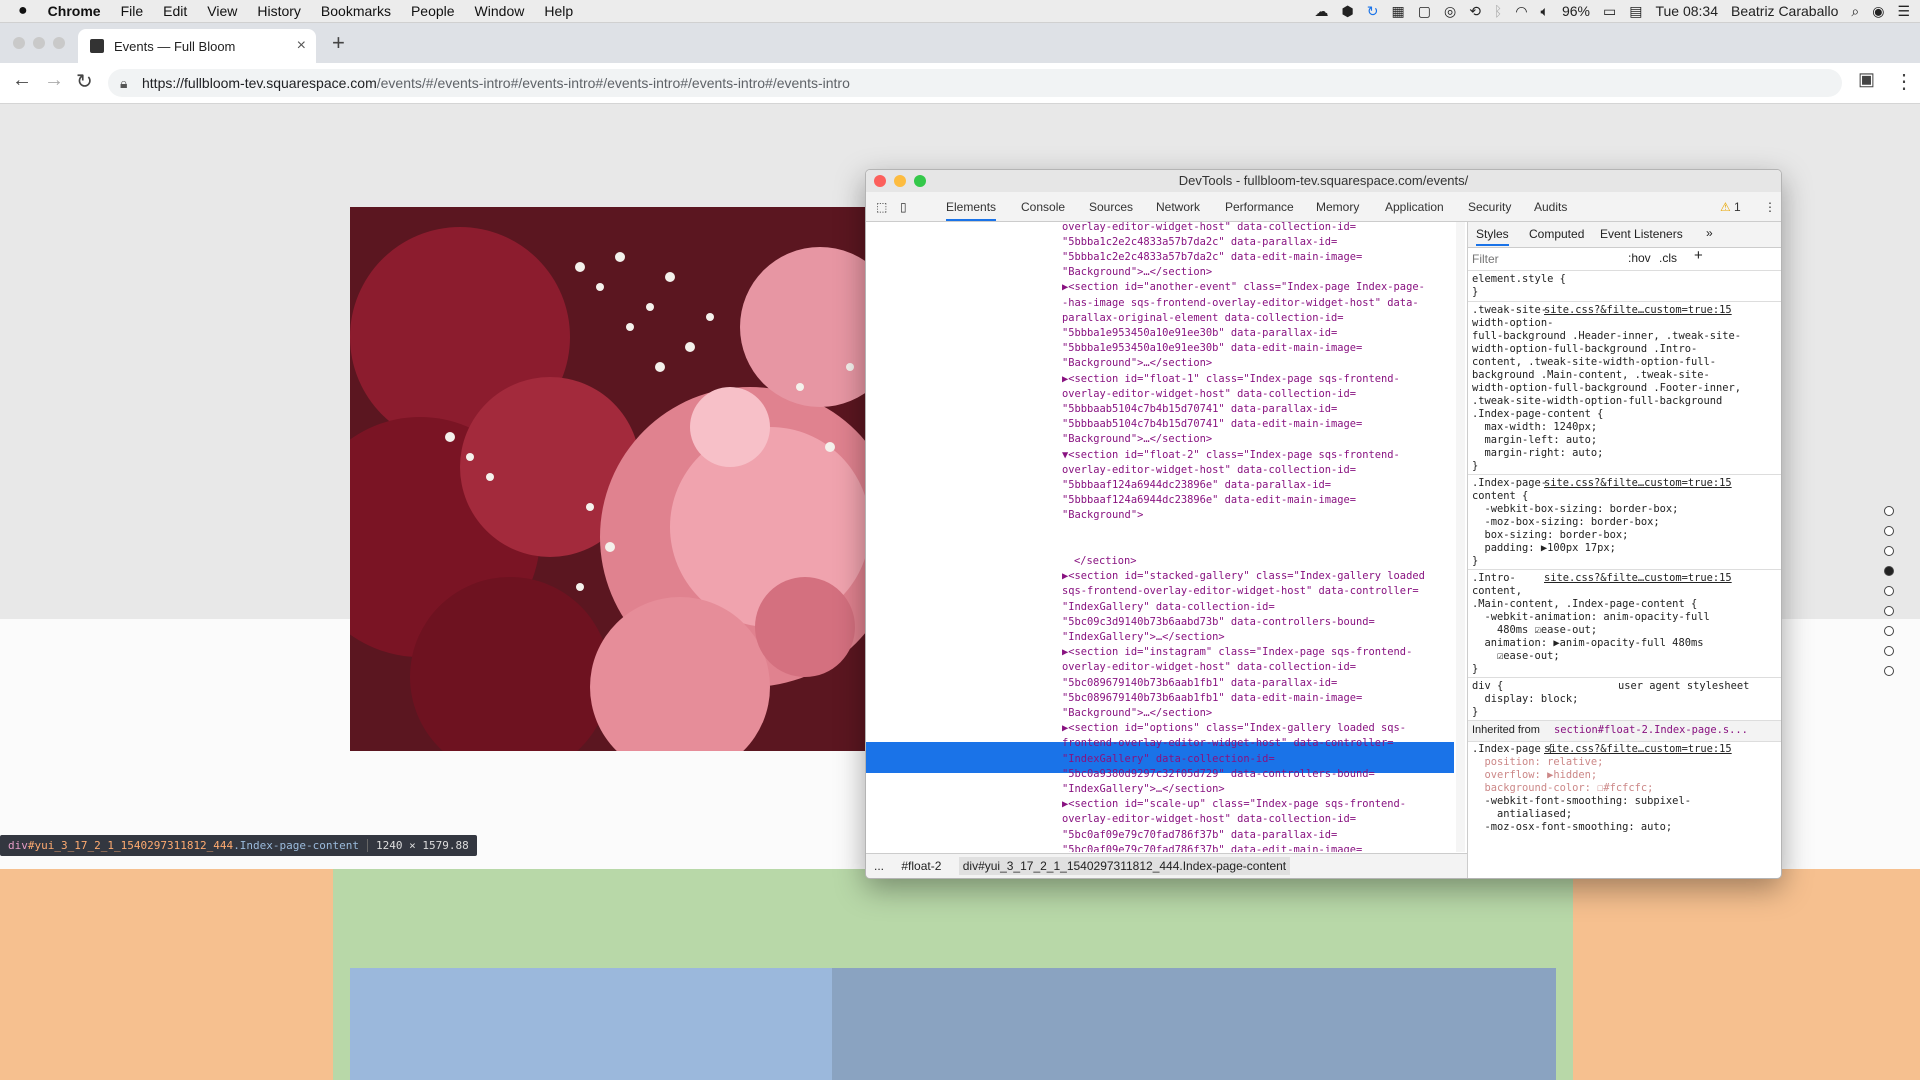  I want to click on tab-computed: Computed, so click(1556, 234).